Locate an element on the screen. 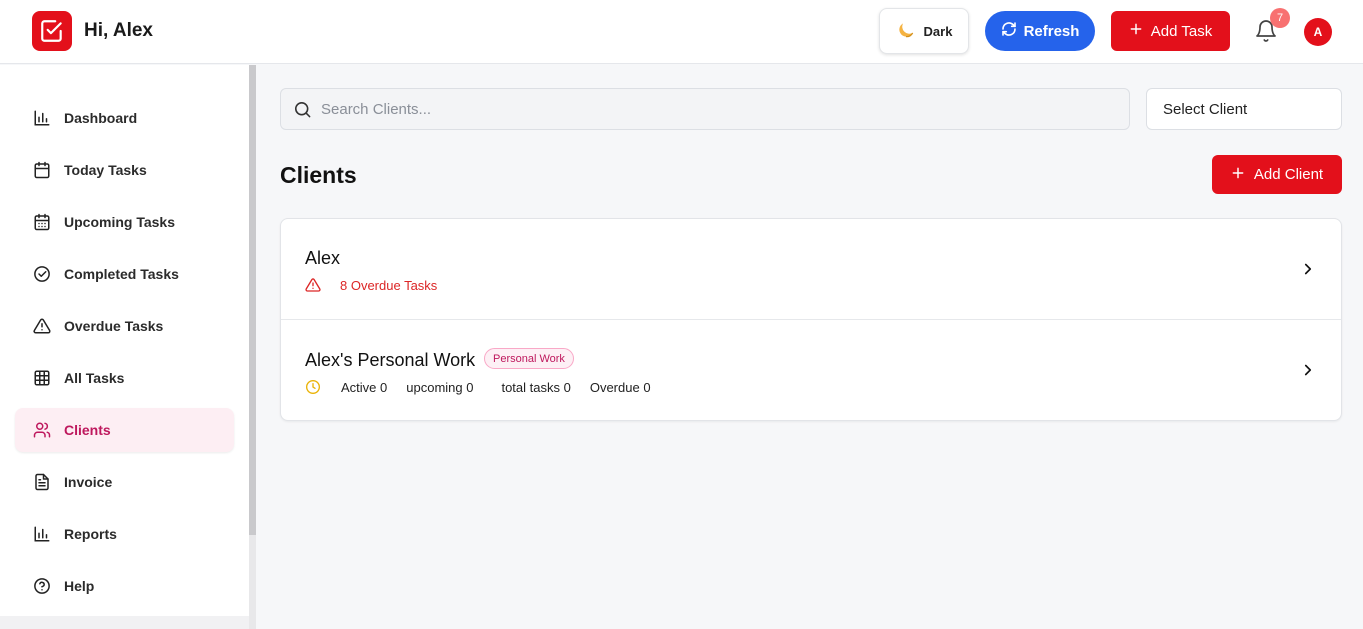  refresh-button: Refresh is located at coordinates (1040, 31).